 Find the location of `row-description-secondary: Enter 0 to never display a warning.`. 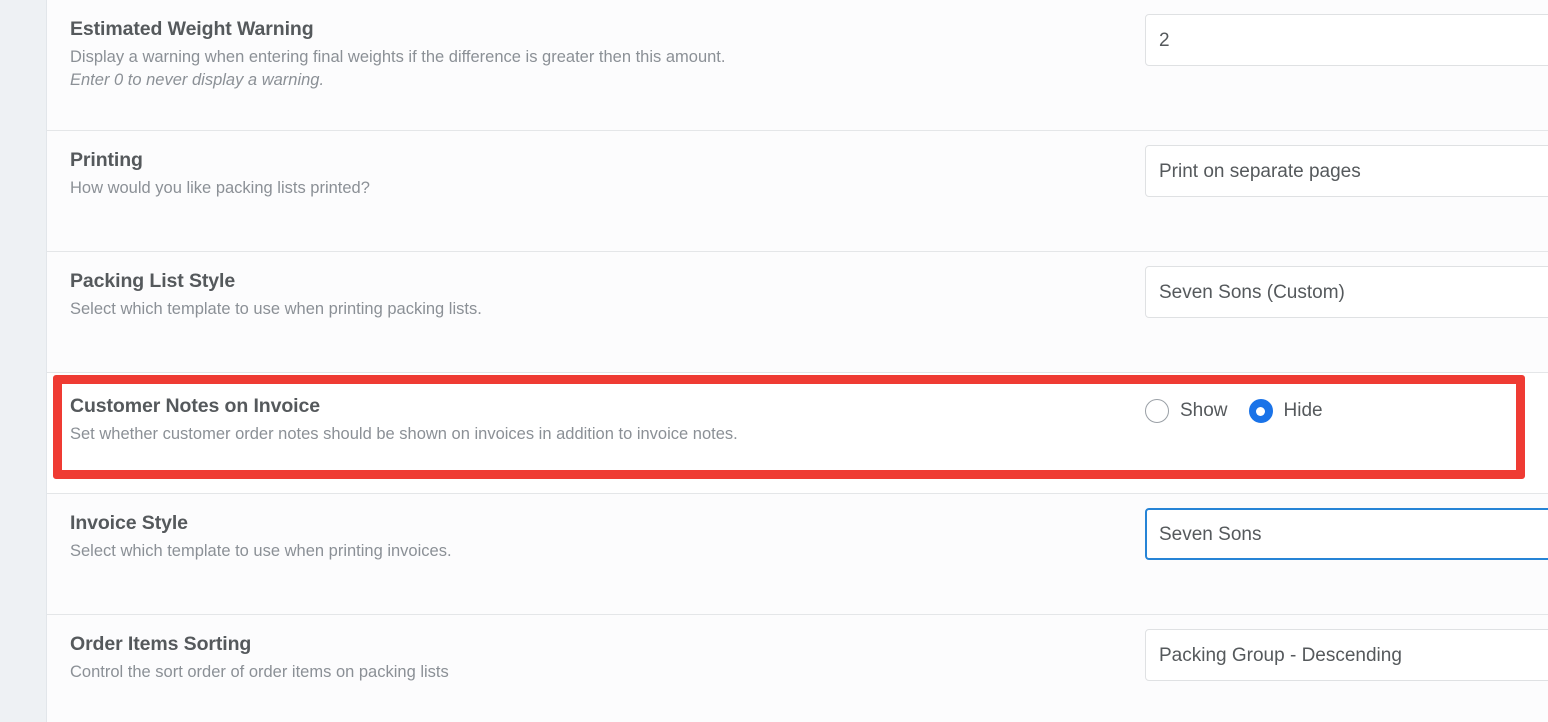

row-description-secondary: Enter 0 to never display a warning. is located at coordinates (197, 80).